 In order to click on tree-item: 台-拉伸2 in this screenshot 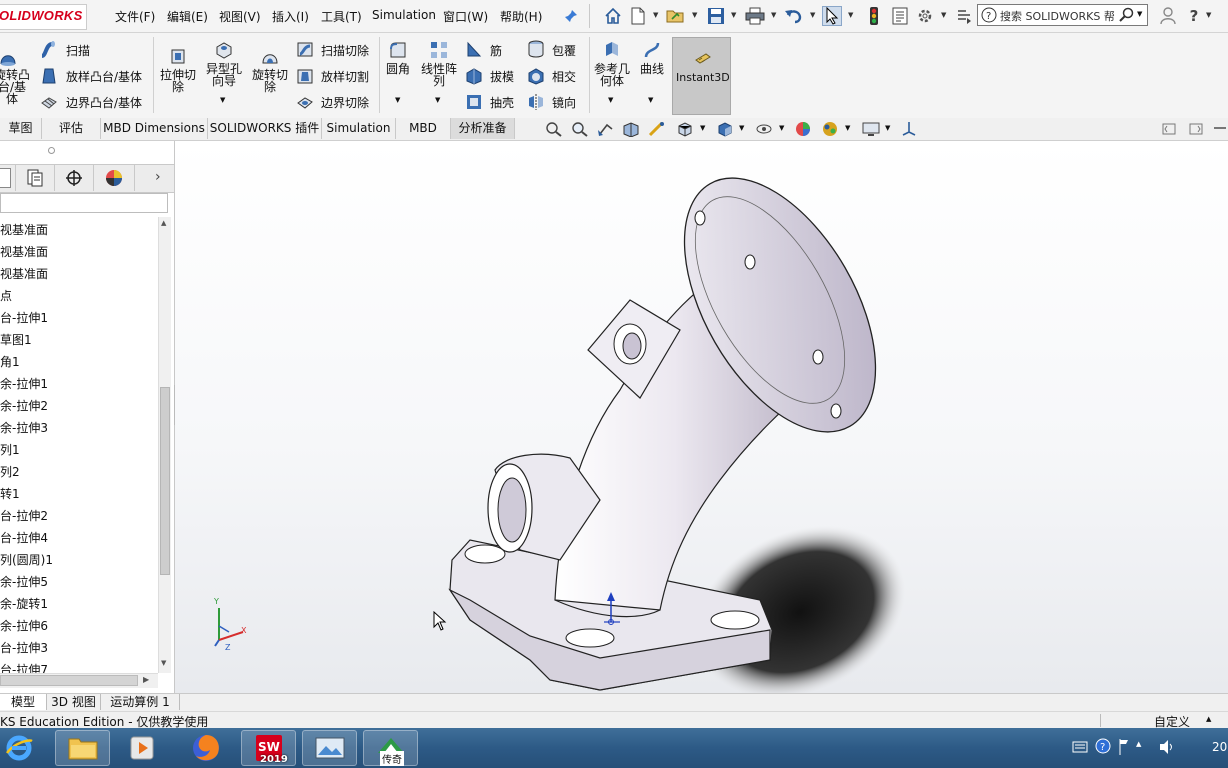, I will do `click(24, 515)`.